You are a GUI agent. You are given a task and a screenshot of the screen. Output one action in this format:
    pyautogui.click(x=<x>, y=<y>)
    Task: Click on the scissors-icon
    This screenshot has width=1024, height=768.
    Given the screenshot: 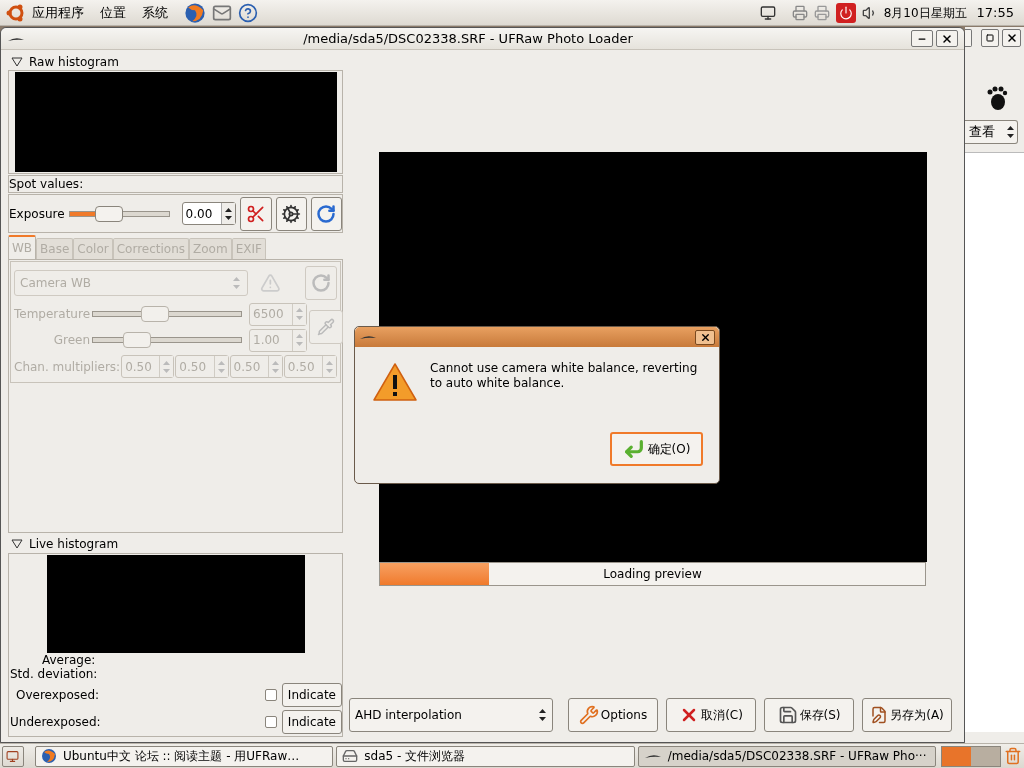 What is the action you would take?
    pyautogui.click(x=256, y=213)
    